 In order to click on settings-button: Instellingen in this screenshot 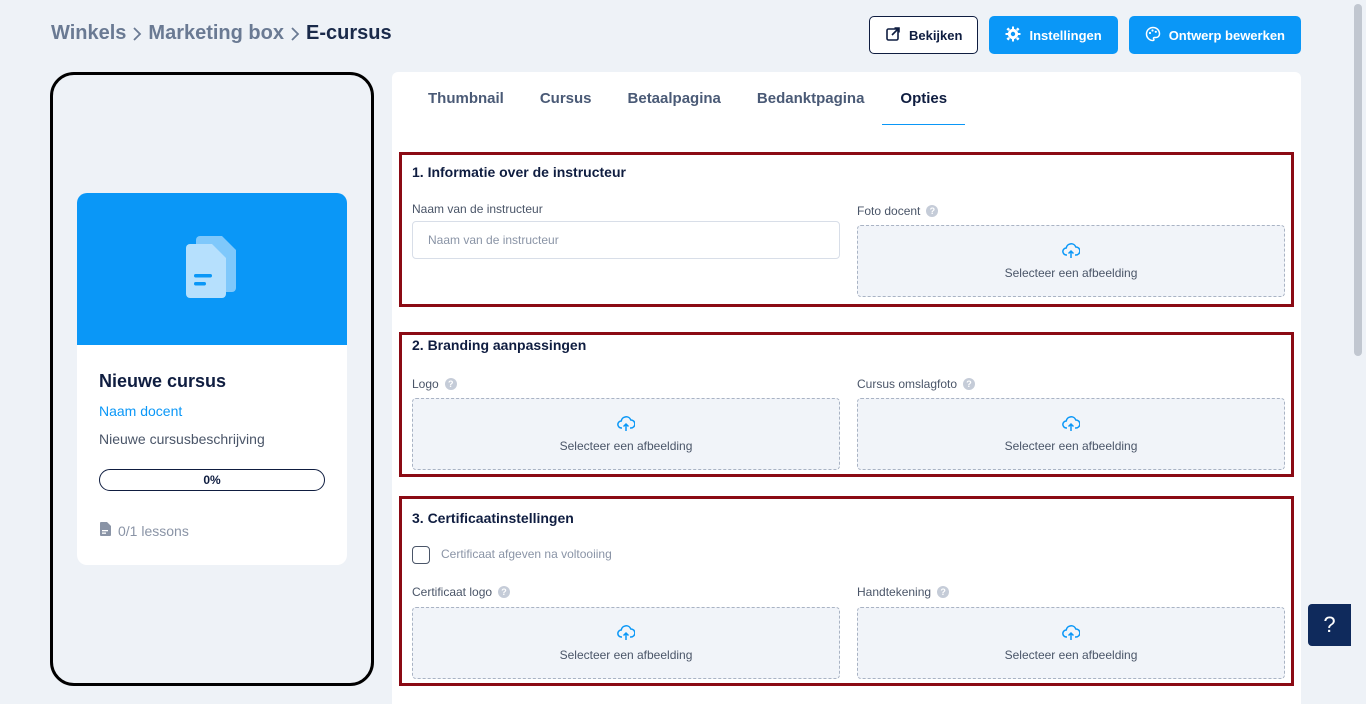, I will do `click(1053, 35)`.